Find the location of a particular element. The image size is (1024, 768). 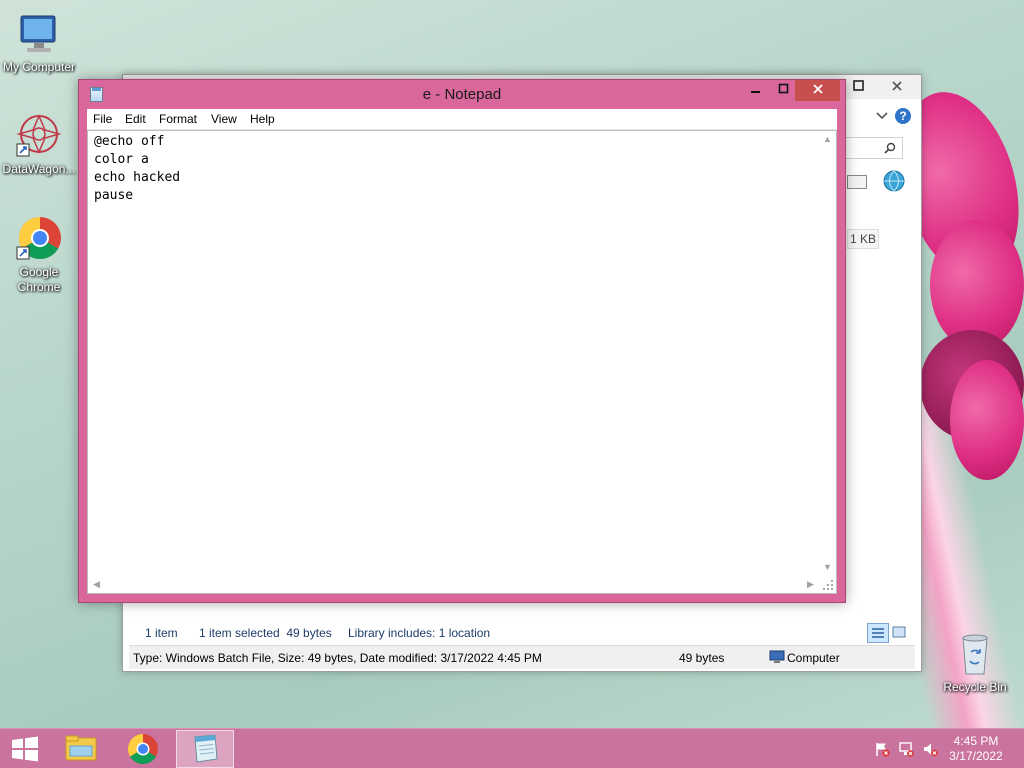

desktop-icon-recycle-bin: Recycle Bin is located at coordinates (975, 662).